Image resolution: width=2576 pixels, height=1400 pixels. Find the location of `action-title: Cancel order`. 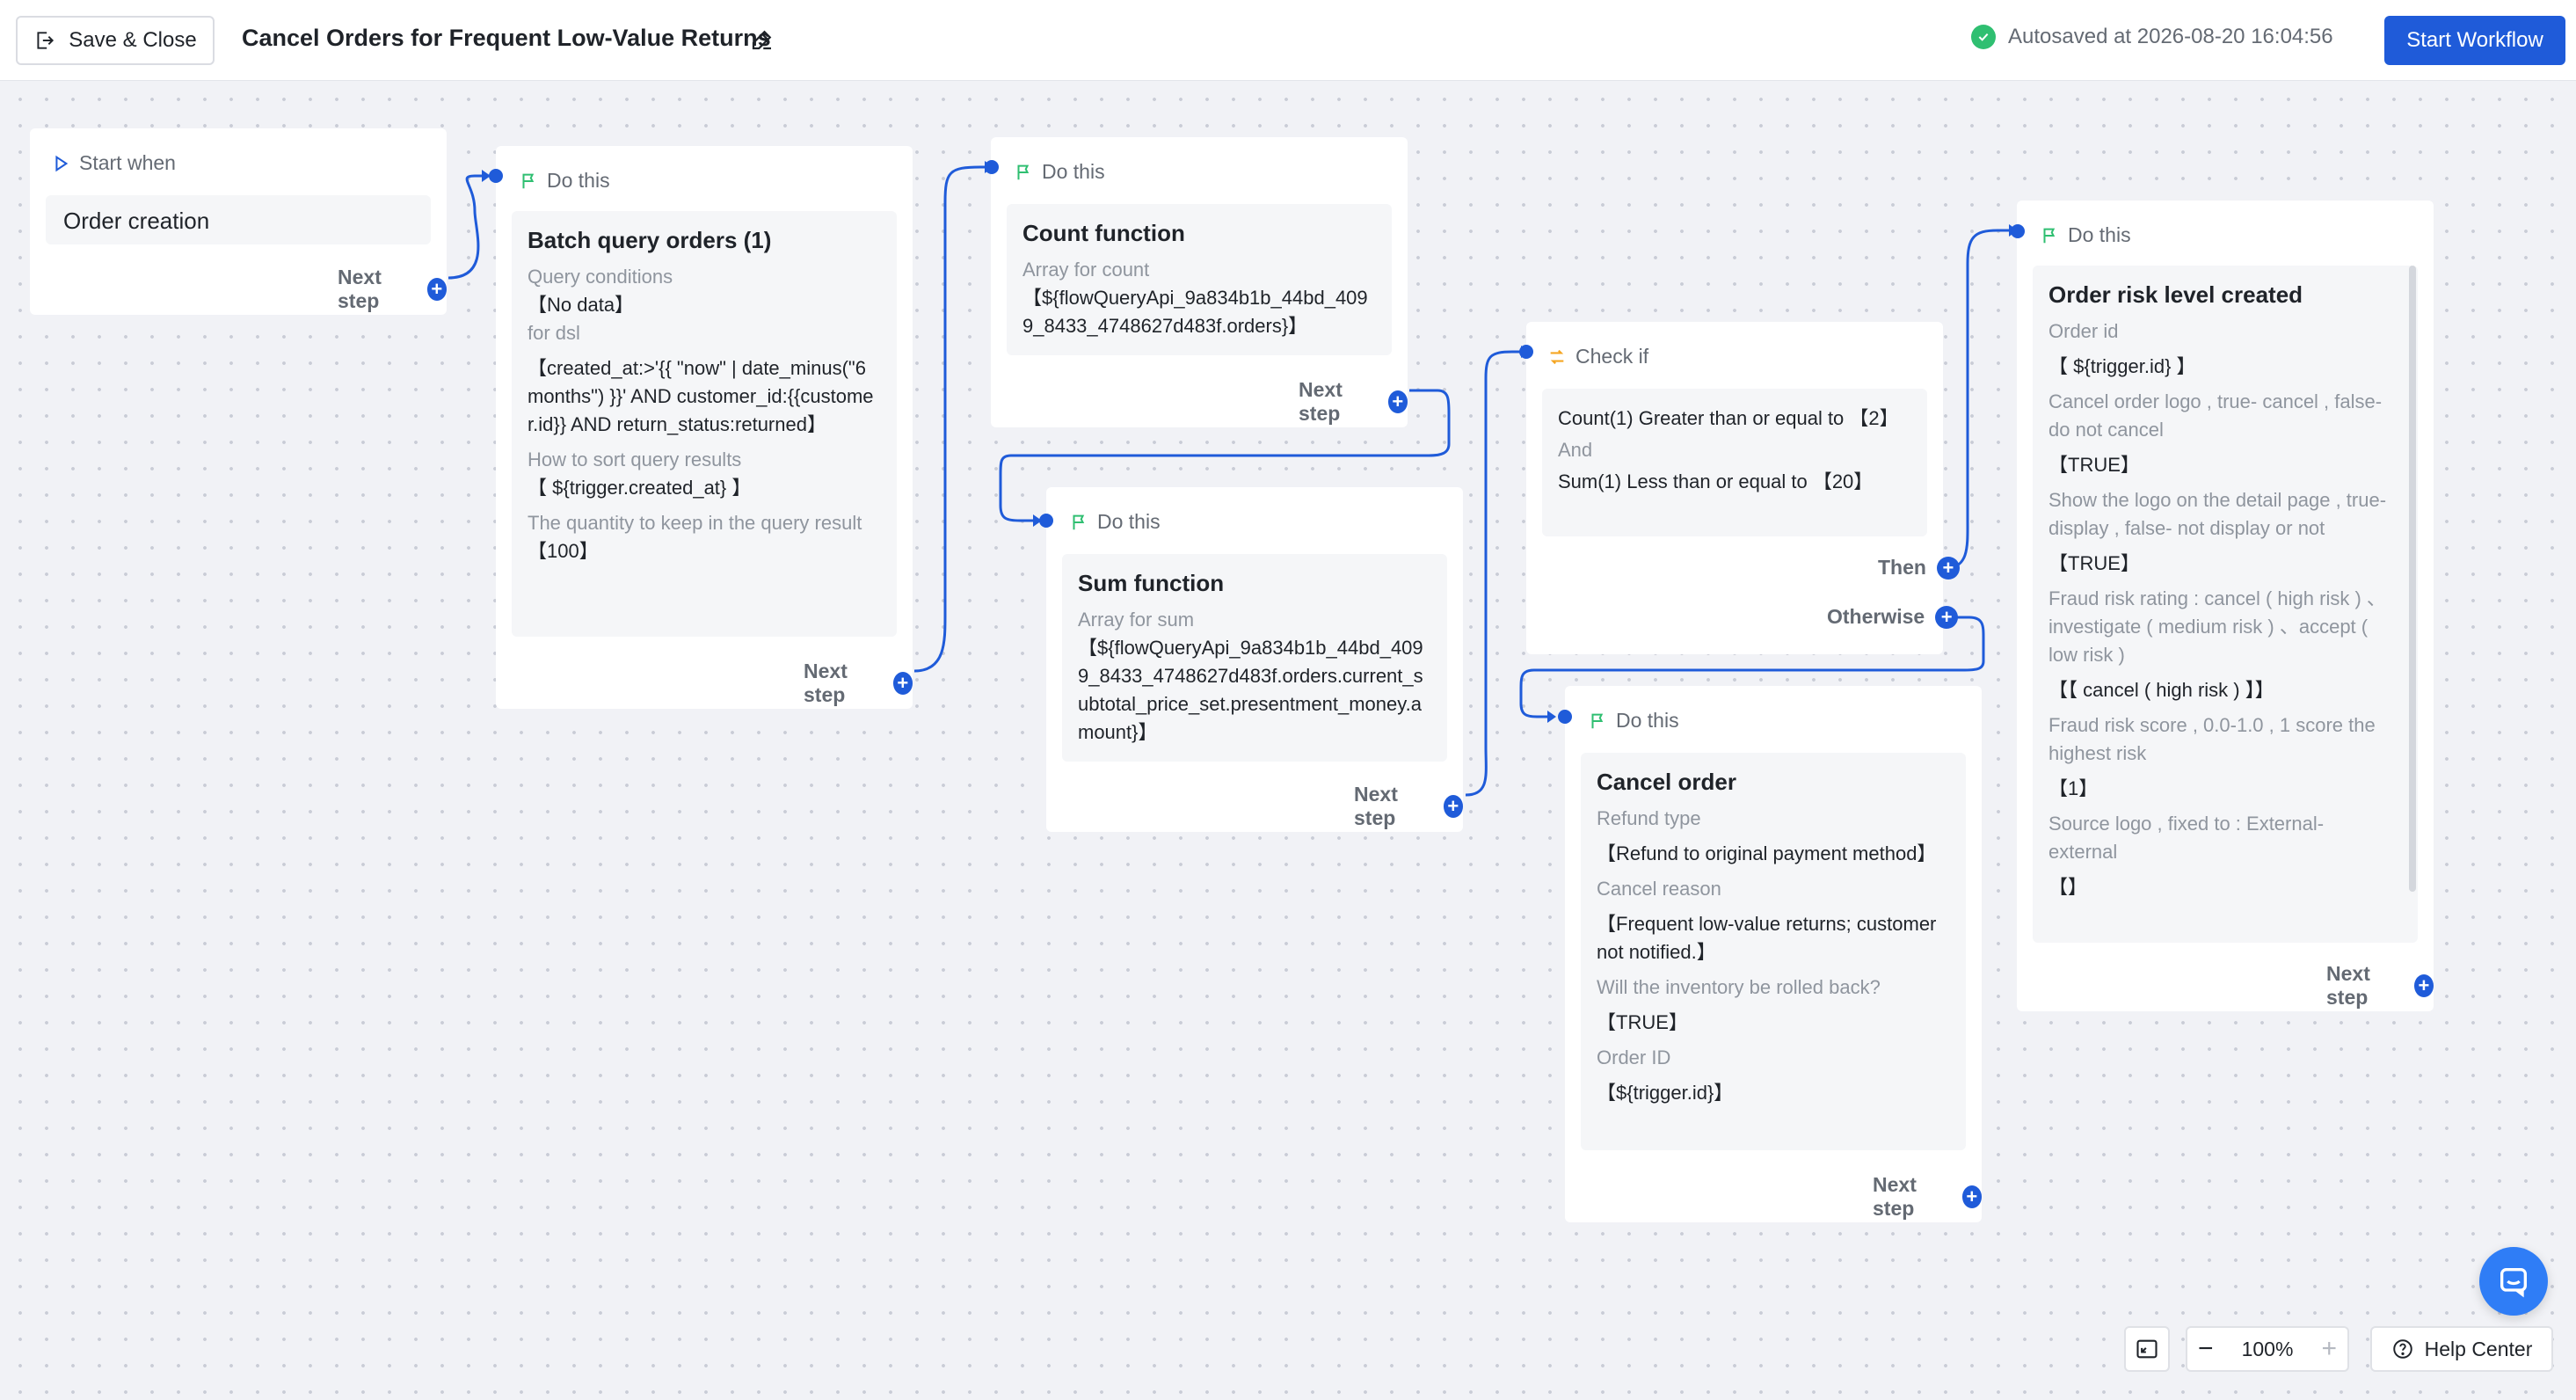

action-title: Cancel order is located at coordinates (1666, 782).